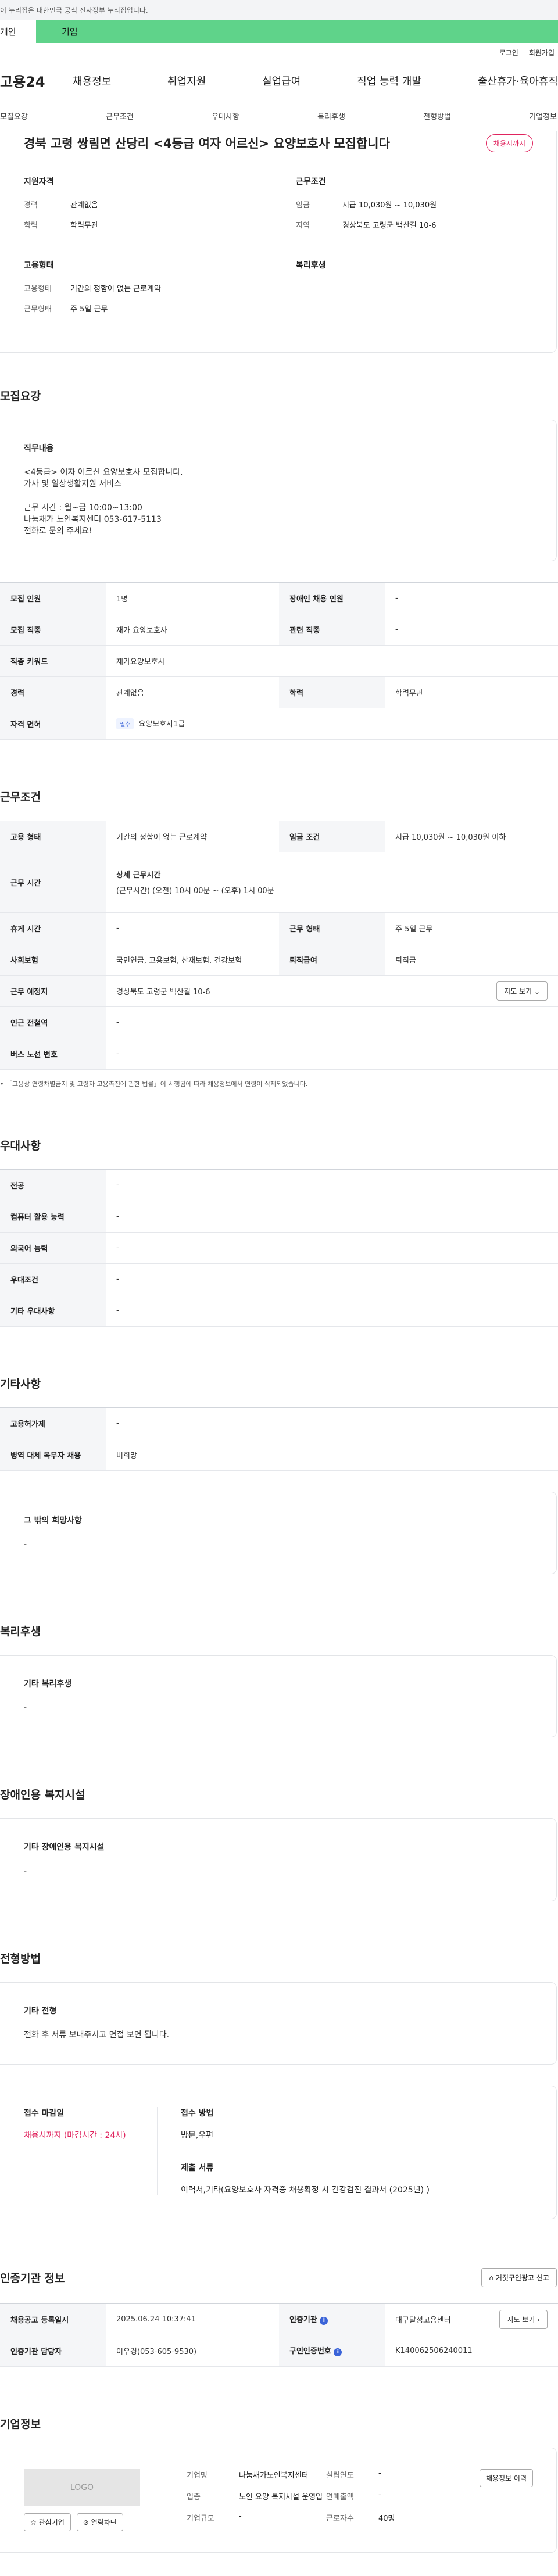 The width and height of the screenshot is (558, 2576). I want to click on other-wish-title: 그 밖의 희망사항, so click(53, 1520).